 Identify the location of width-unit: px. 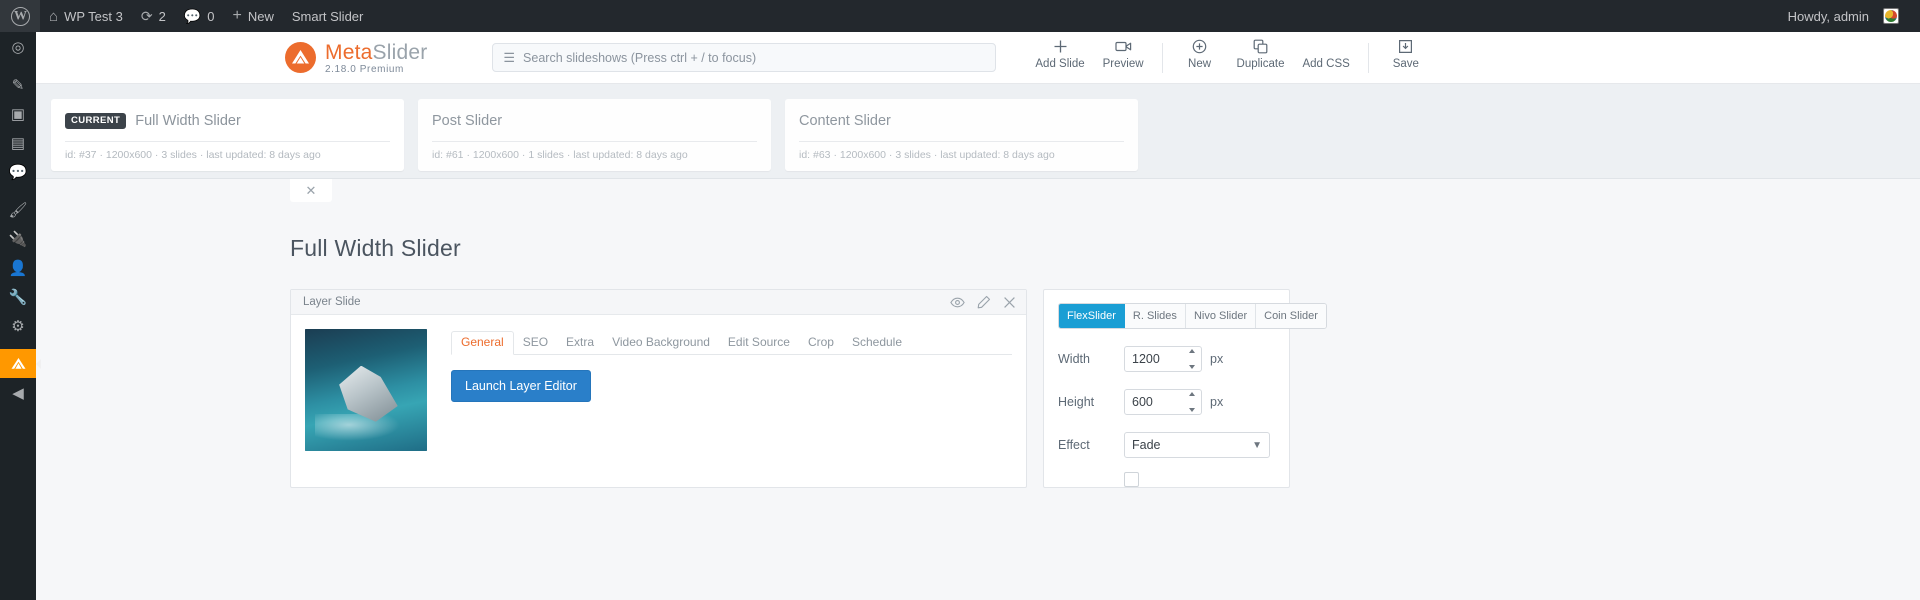
(1217, 359).